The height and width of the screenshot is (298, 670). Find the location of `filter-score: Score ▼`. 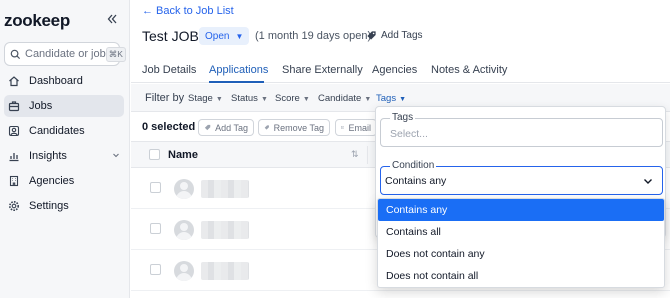

filter-score: Score ▼ is located at coordinates (292, 98).